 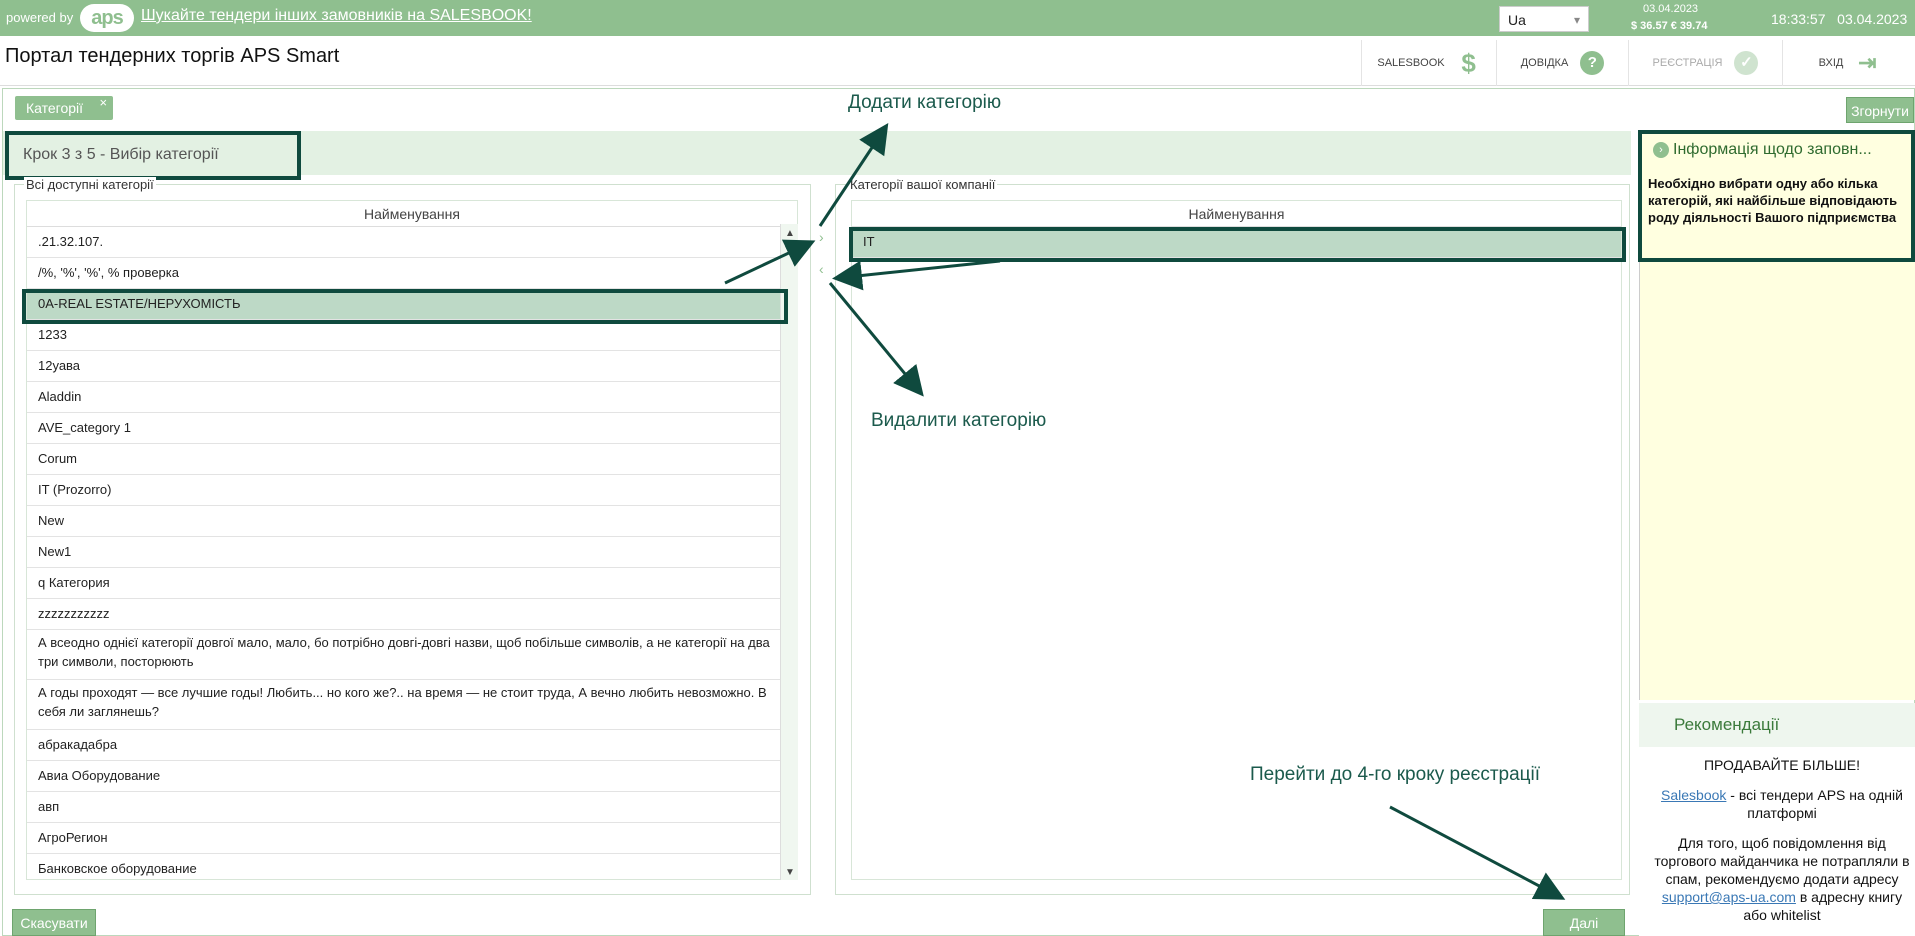 What do you see at coordinates (916, 275) in the screenshot?
I see `remove-arrow-line` at bounding box center [916, 275].